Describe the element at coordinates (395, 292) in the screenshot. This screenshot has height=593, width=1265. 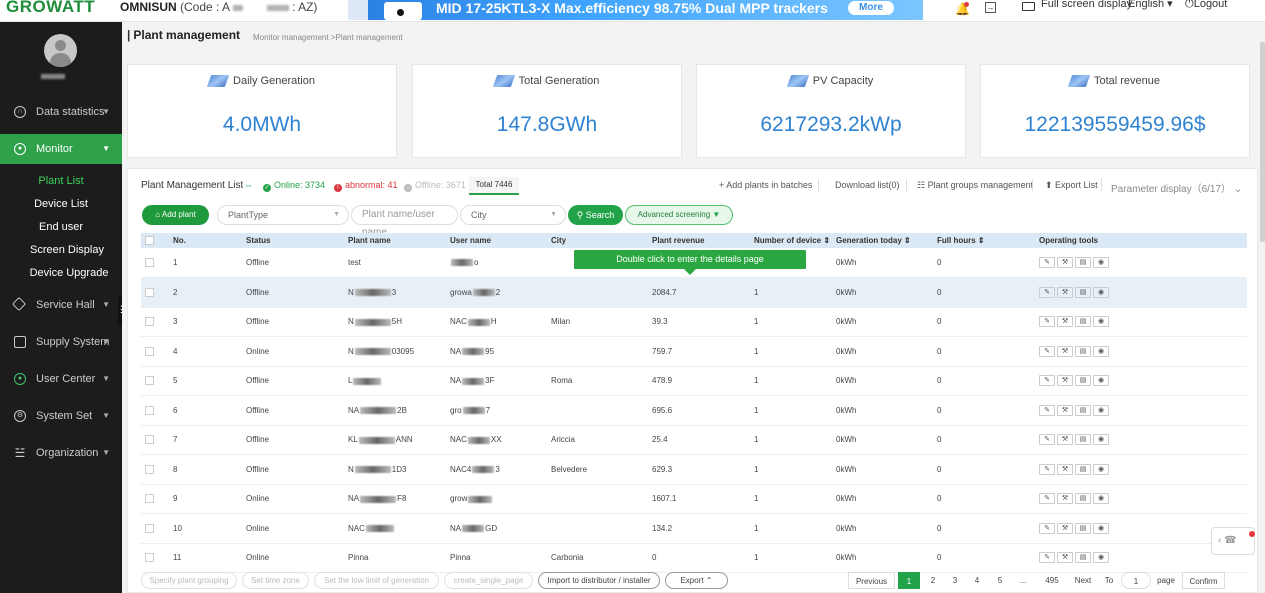
I see `row-plant-name: N3` at that location.